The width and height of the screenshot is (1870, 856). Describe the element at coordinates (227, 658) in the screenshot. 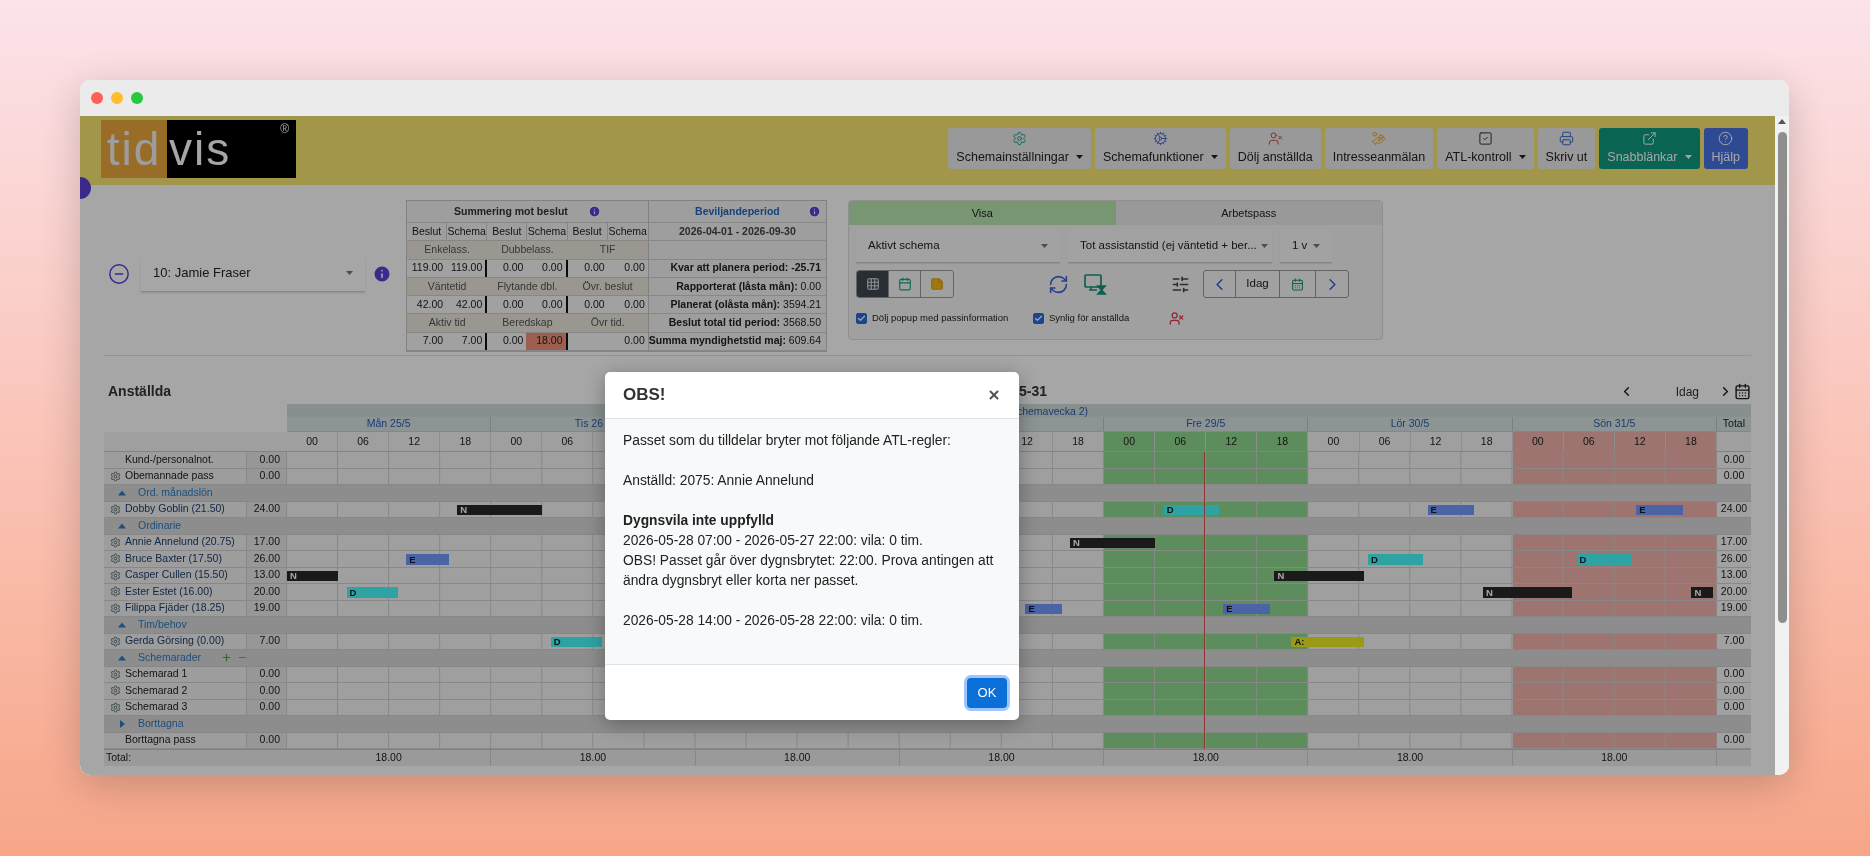

I see `add-icon` at that location.